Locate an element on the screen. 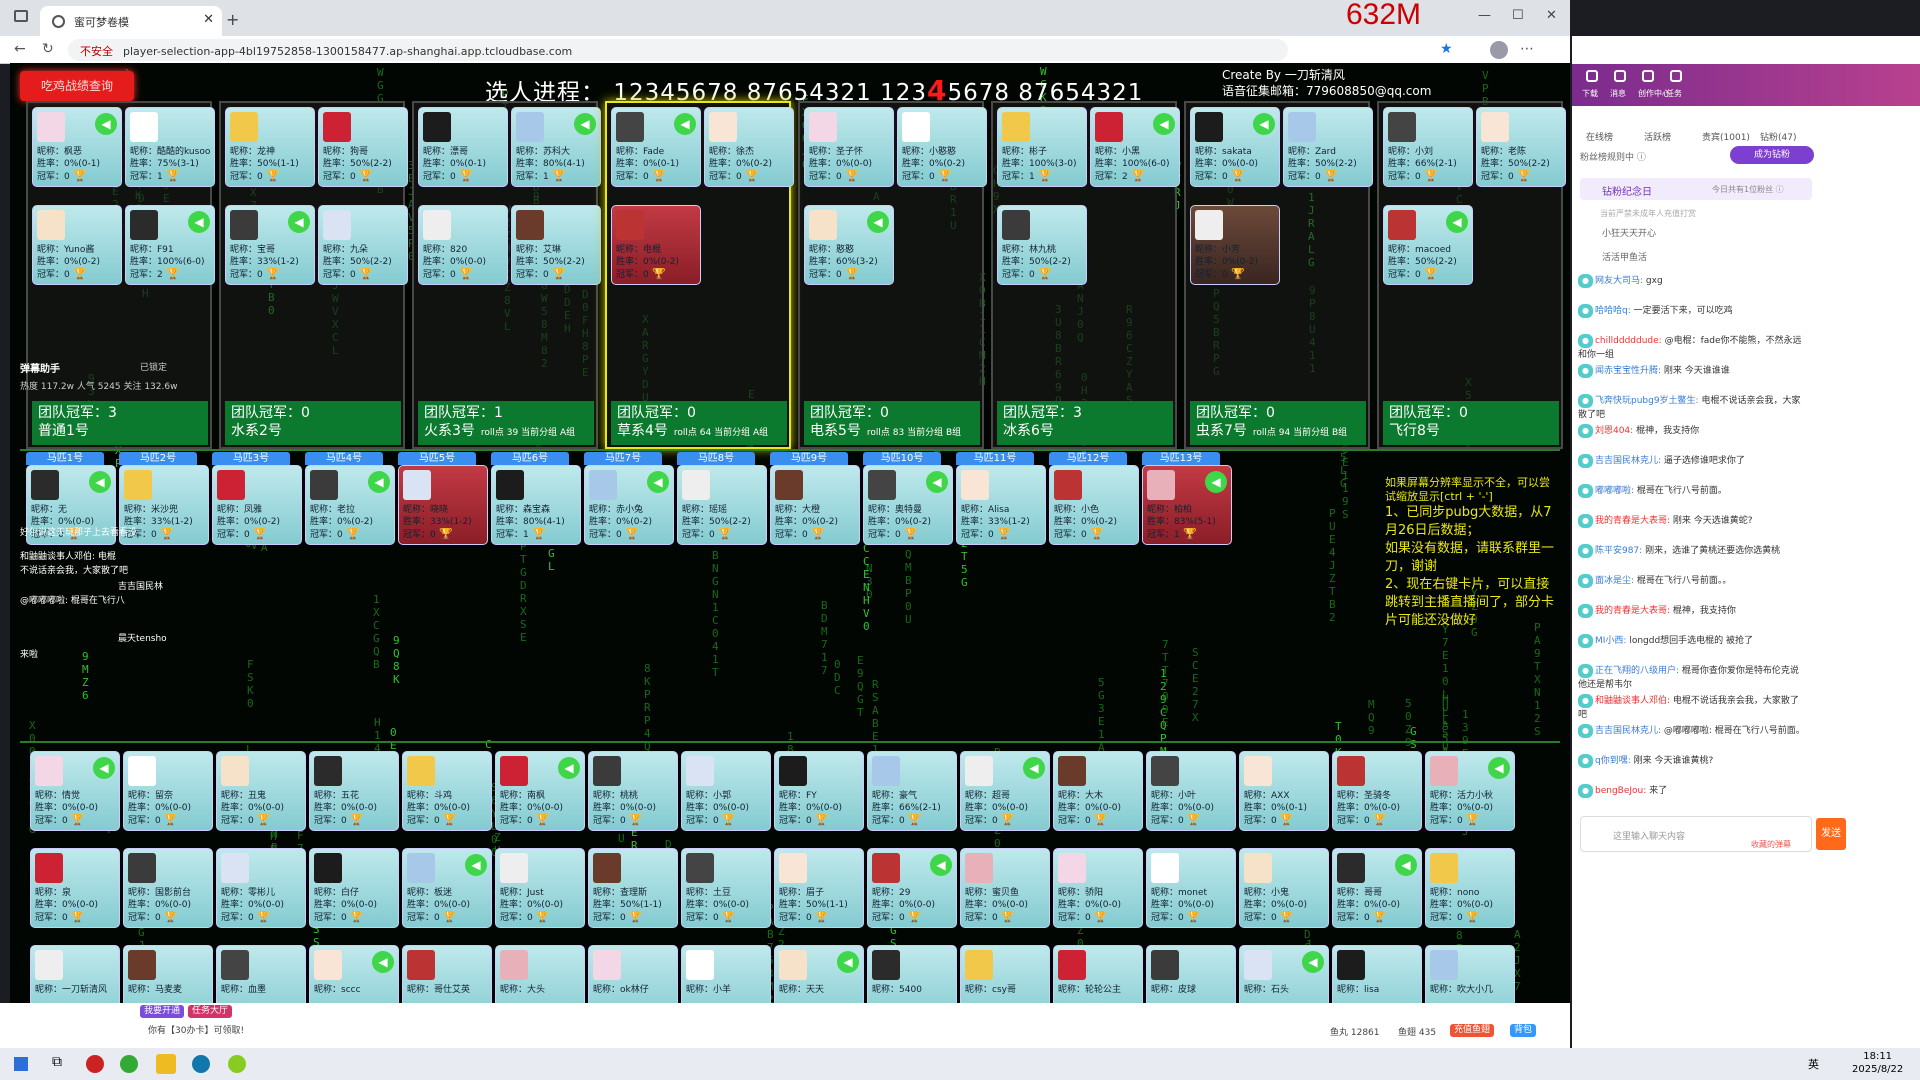 The width and height of the screenshot is (1920, 1080). player-card: ◀ 昵称：奥特曼 胜率：0%(0-2) 冠军：0 🏆 is located at coordinates (908, 505).